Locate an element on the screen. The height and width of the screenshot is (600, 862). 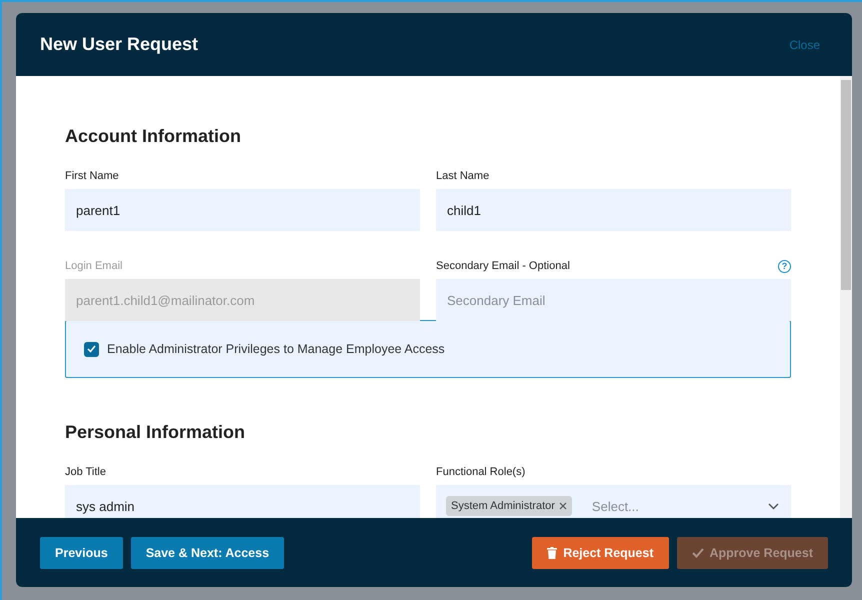
input-field: child1 is located at coordinates (613, 210).